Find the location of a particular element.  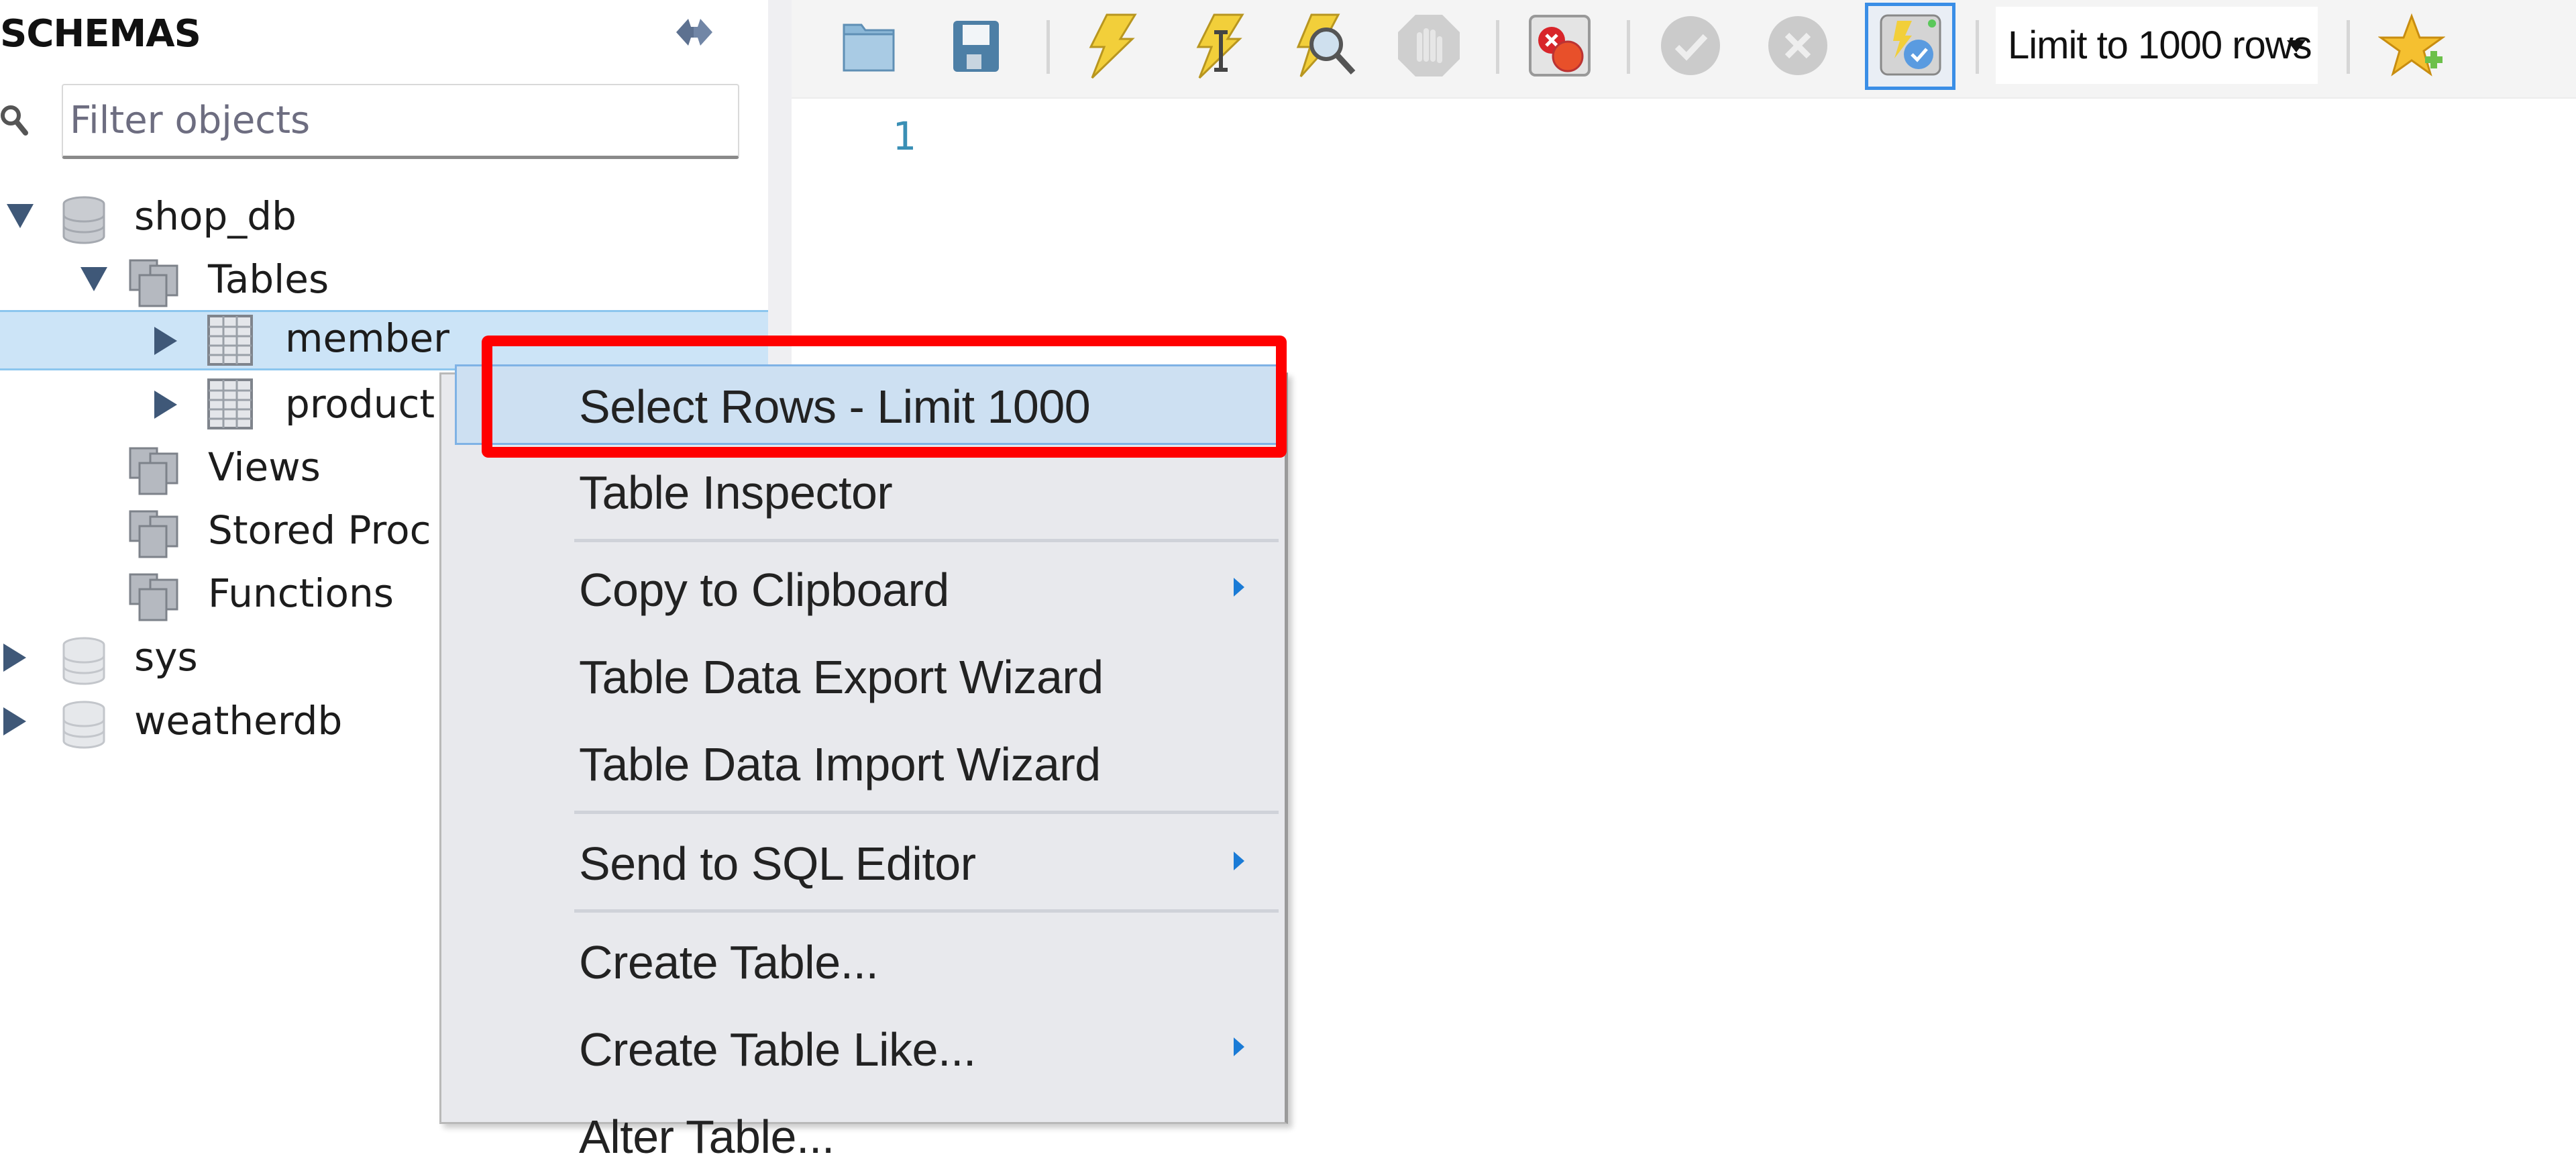

x-circle-icon is located at coordinates (1797, 47).